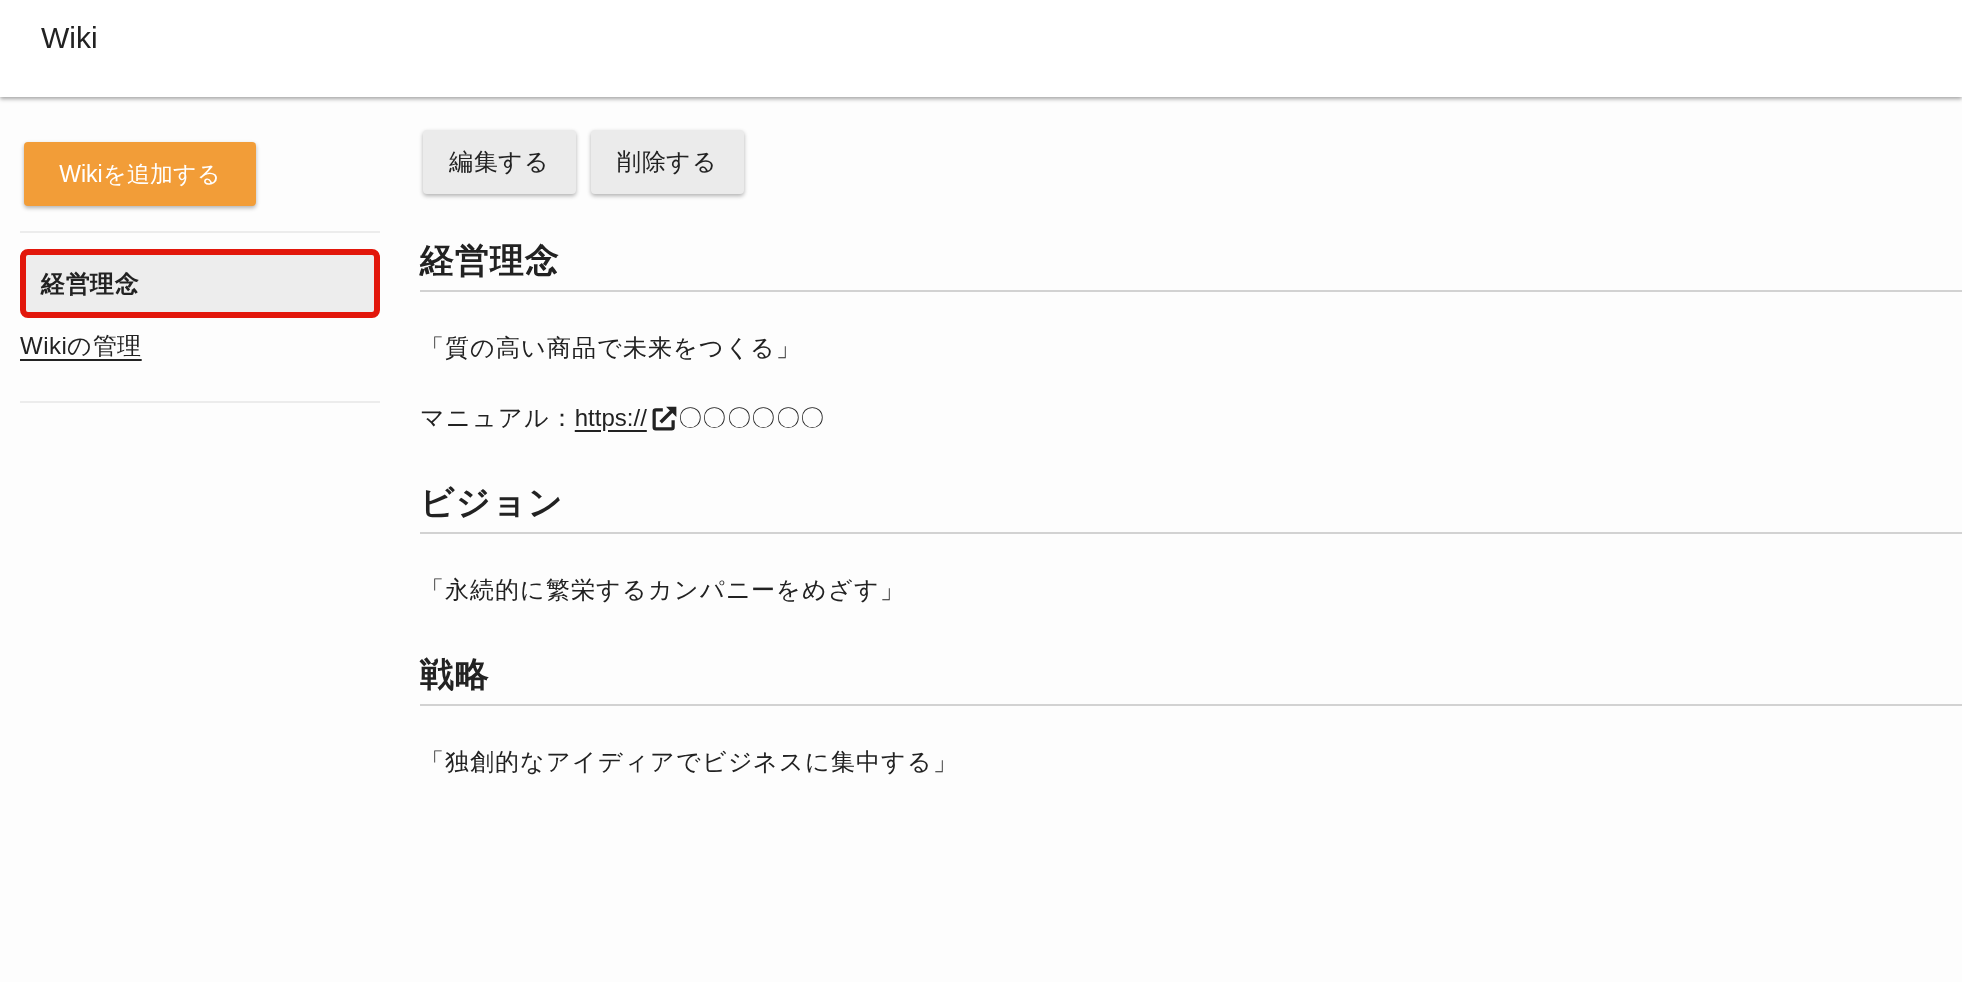 This screenshot has height=982, width=1962. Describe the element at coordinates (490, 260) in the screenshot. I see `section-heading: 経営理念` at that location.